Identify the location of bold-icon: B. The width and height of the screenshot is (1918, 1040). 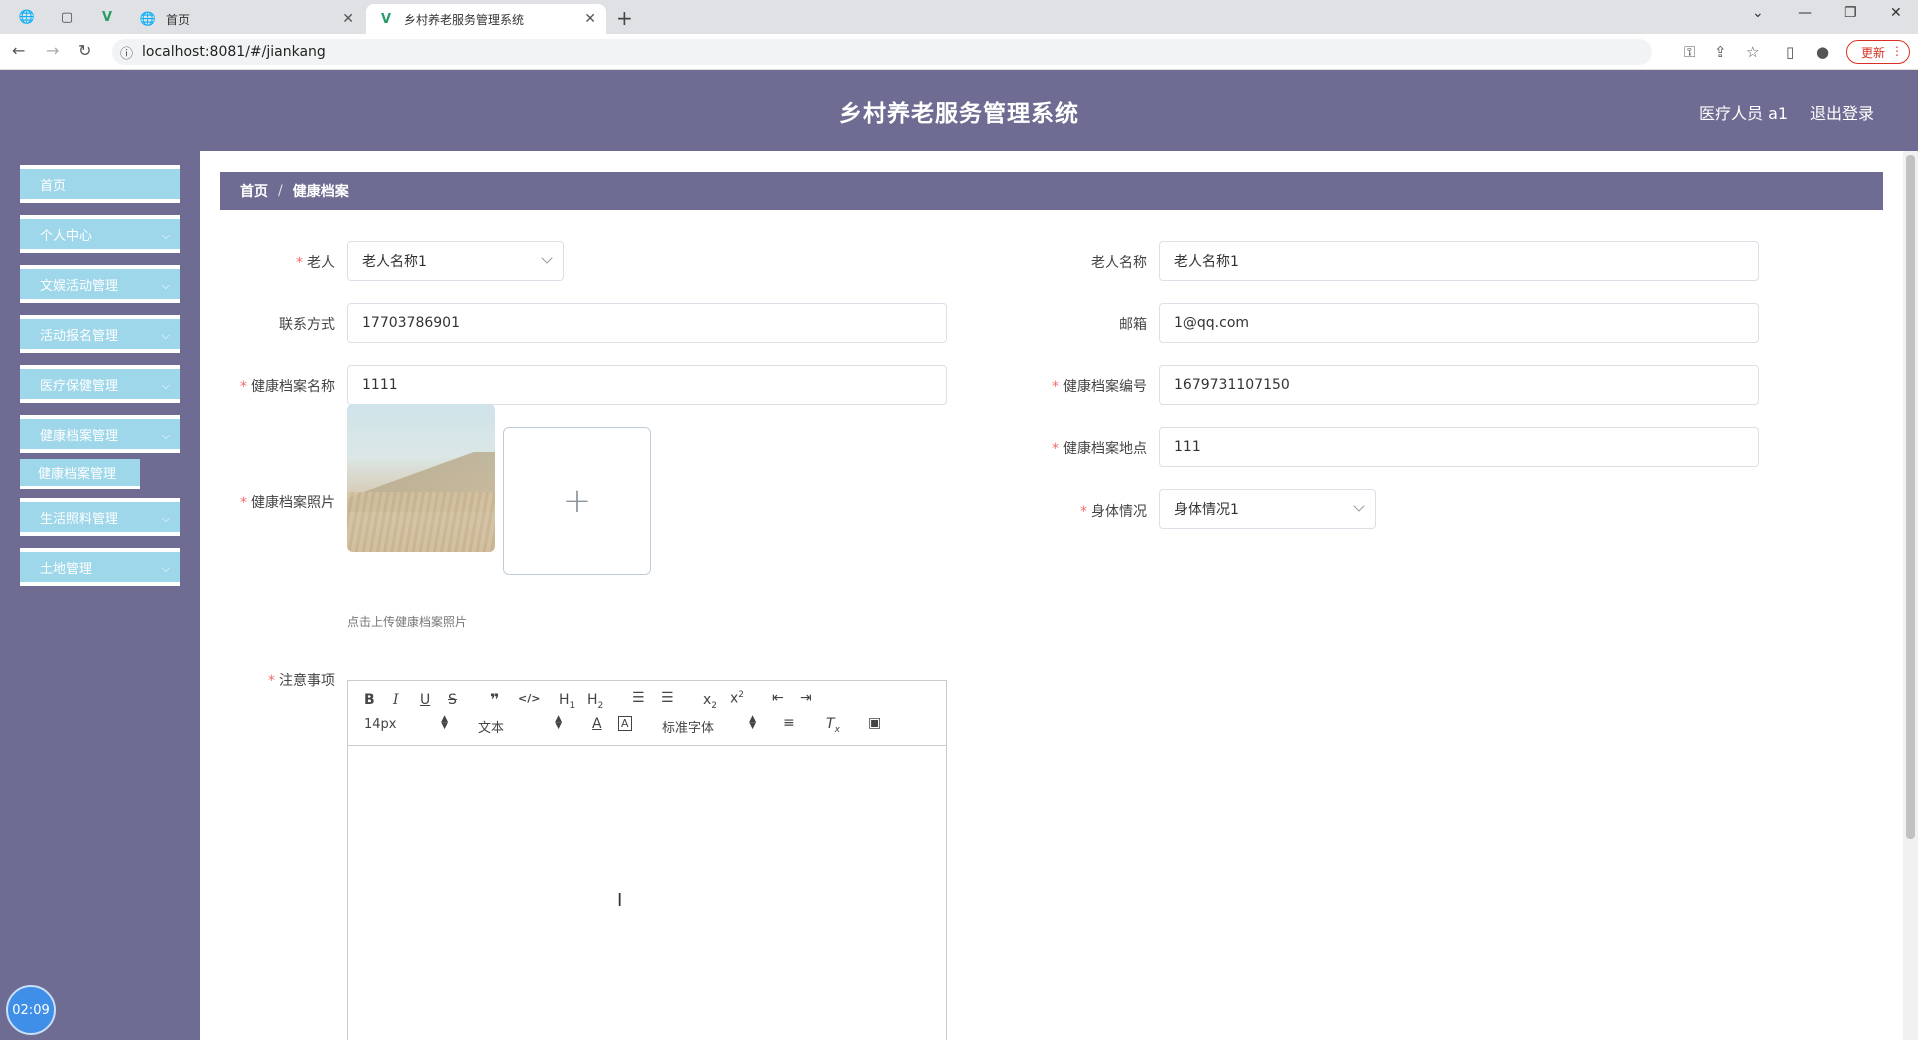
(369, 700).